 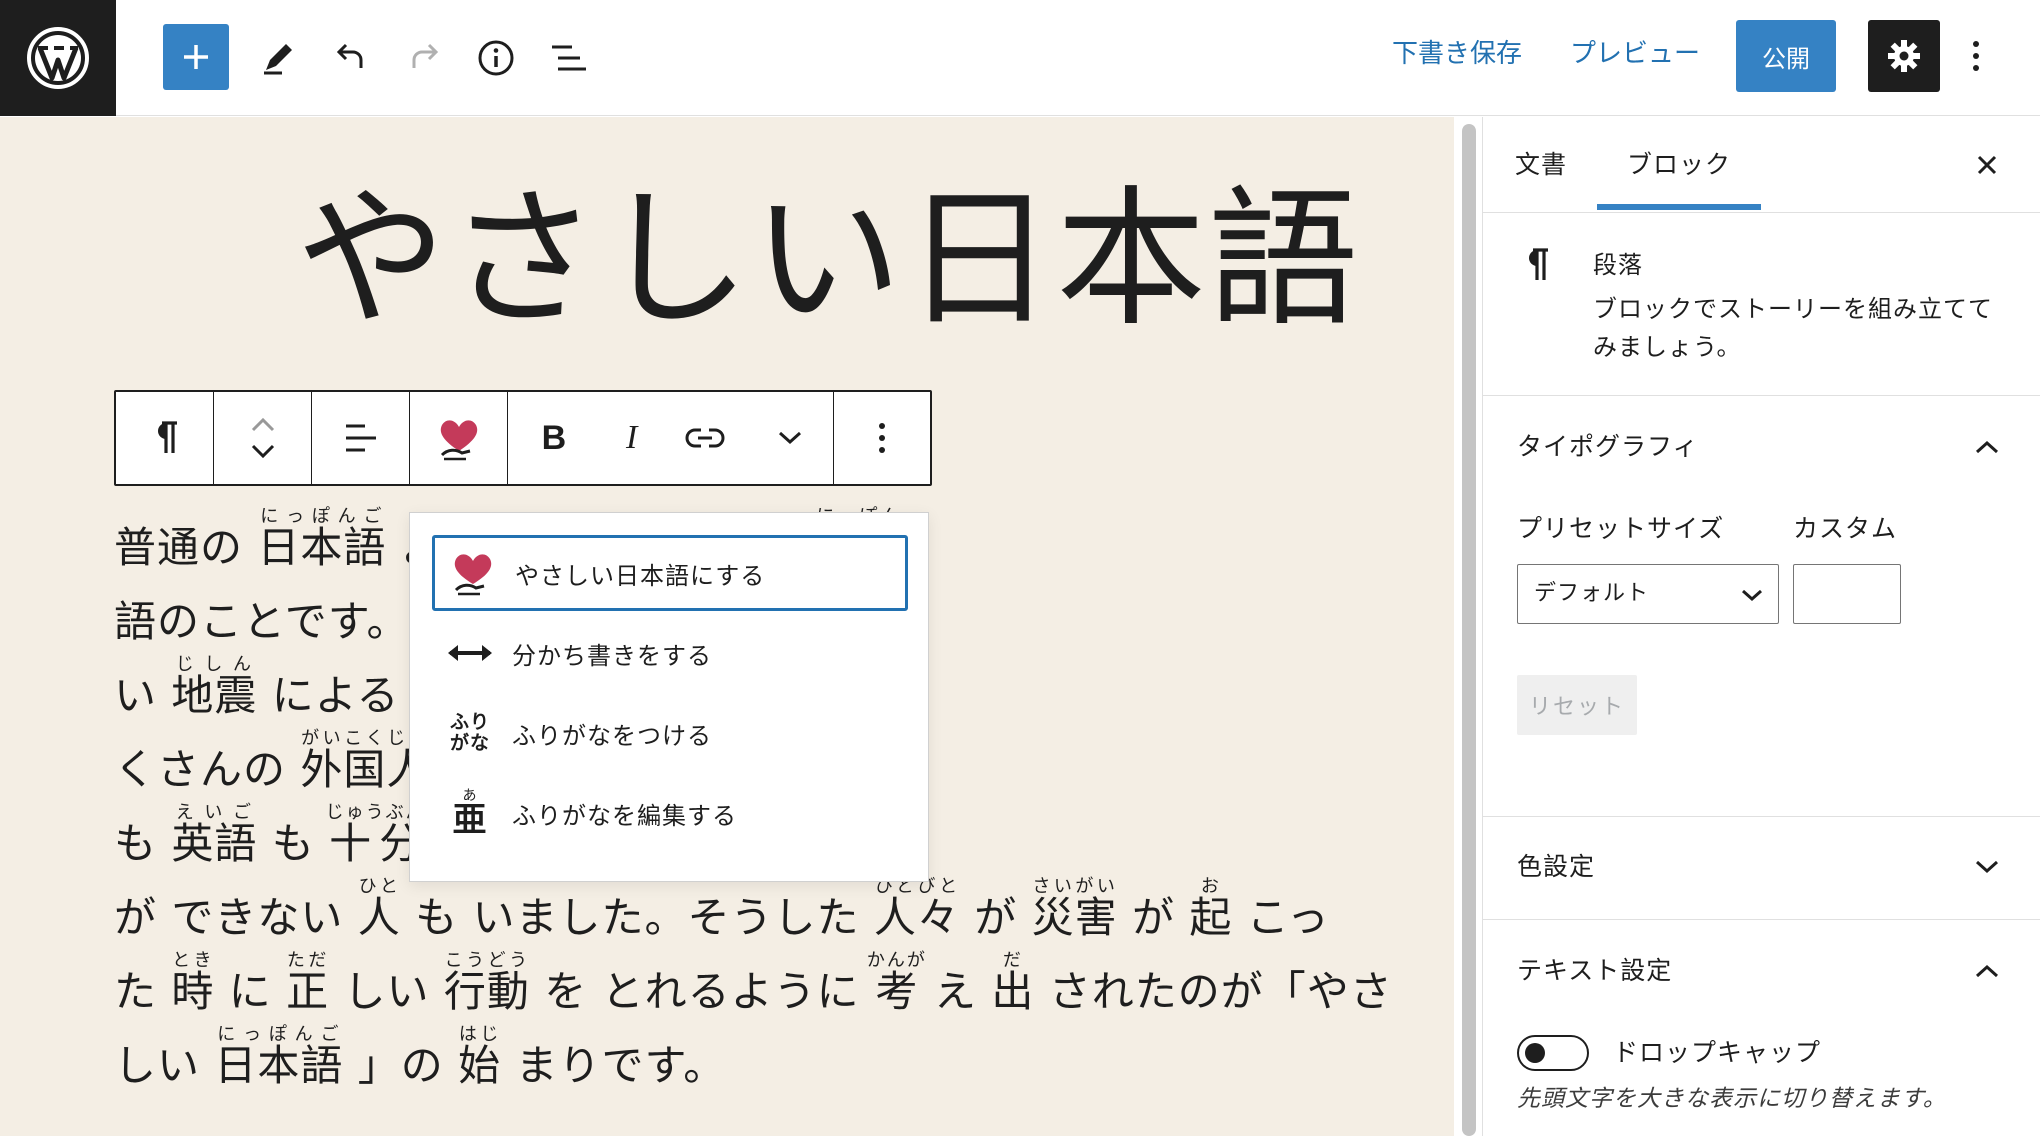 I want to click on ruby-word: 時とき, so click(x=193, y=983).